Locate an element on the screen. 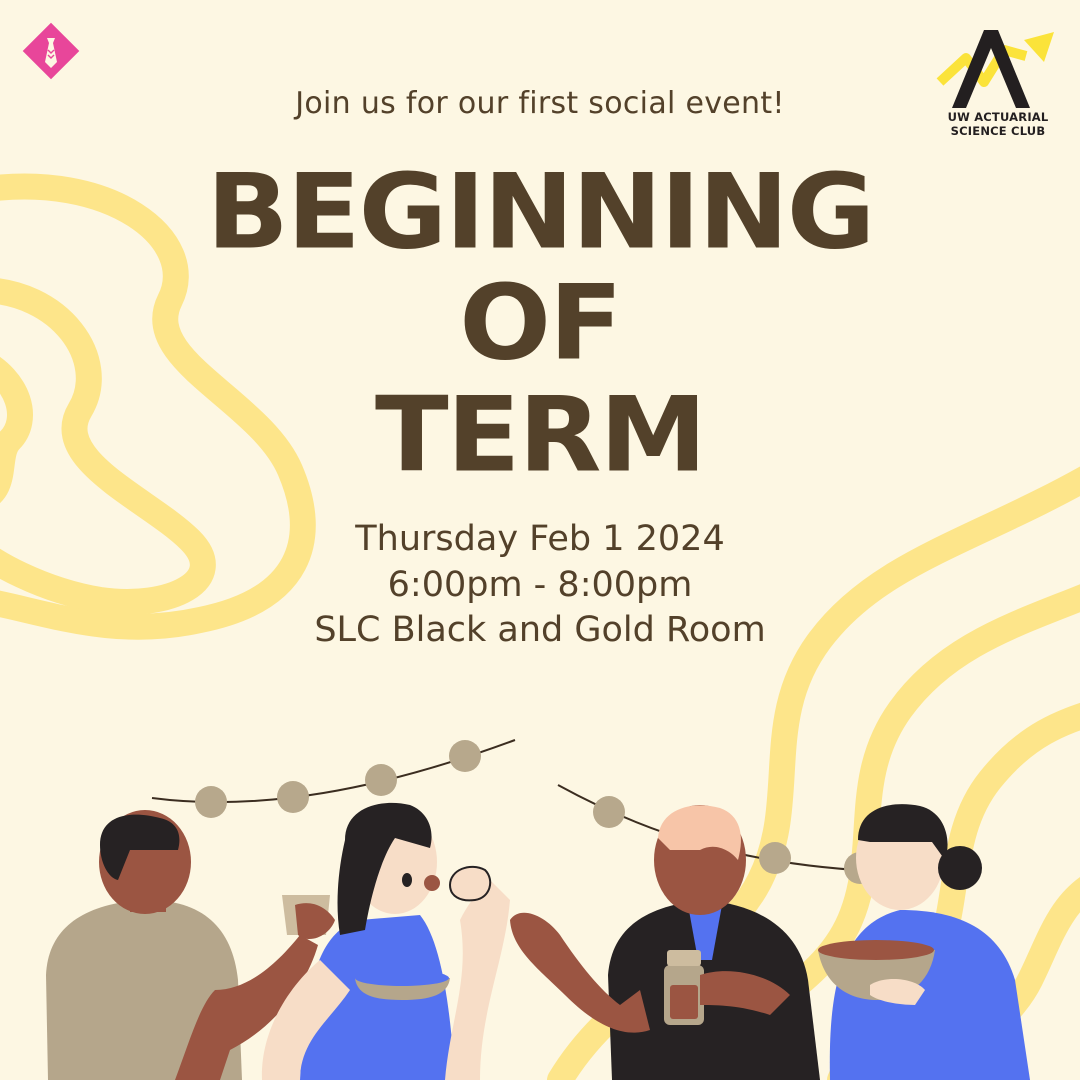 This screenshot has height=1080, width=1080. woman-with-bowl-icon is located at coordinates (924, 942).